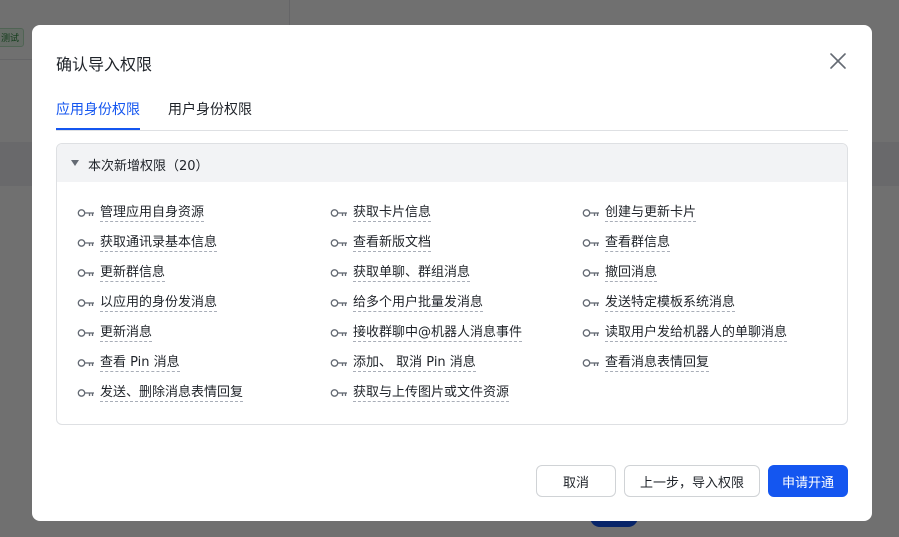 The width and height of the screenshot is (899, 537). I want to click on caret-down-icon, so click(75, 163).